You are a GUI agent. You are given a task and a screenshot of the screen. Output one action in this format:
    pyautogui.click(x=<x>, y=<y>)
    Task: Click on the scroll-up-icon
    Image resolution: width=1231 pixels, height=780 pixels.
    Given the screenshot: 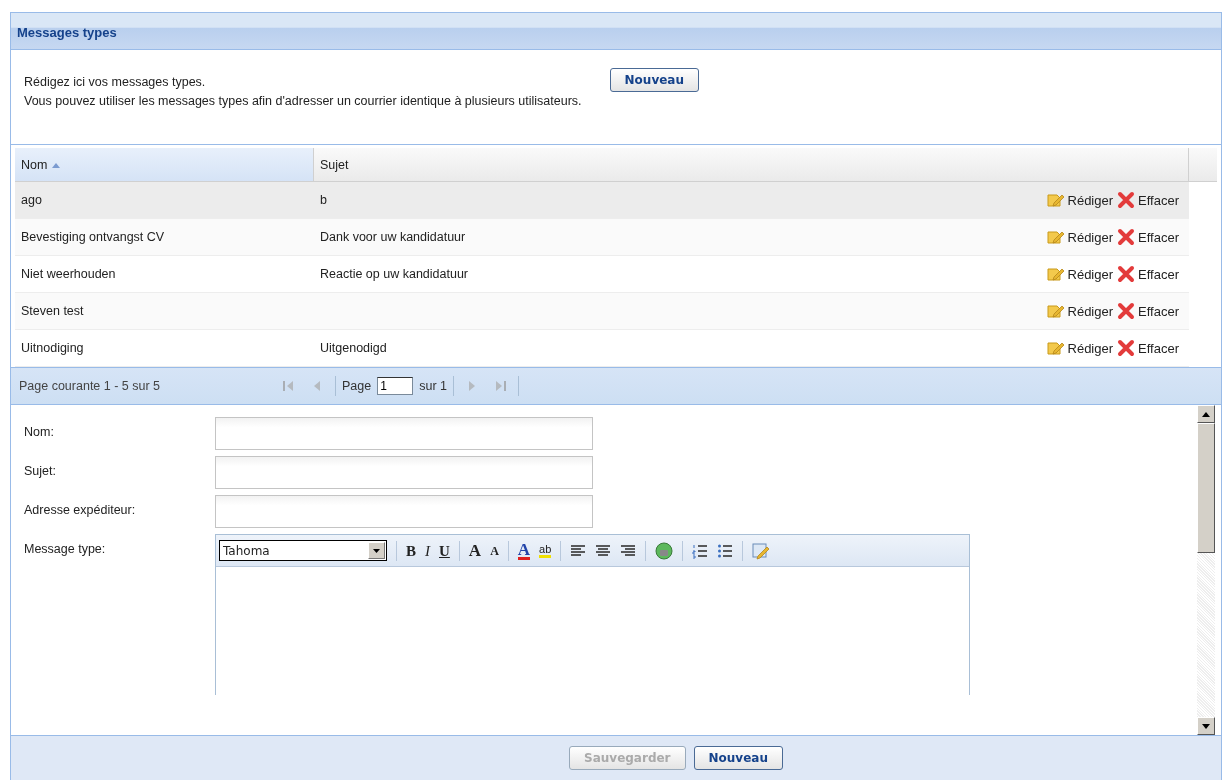 What is the action you would take?
    pyautogui.click(x=1206, y=414)
    